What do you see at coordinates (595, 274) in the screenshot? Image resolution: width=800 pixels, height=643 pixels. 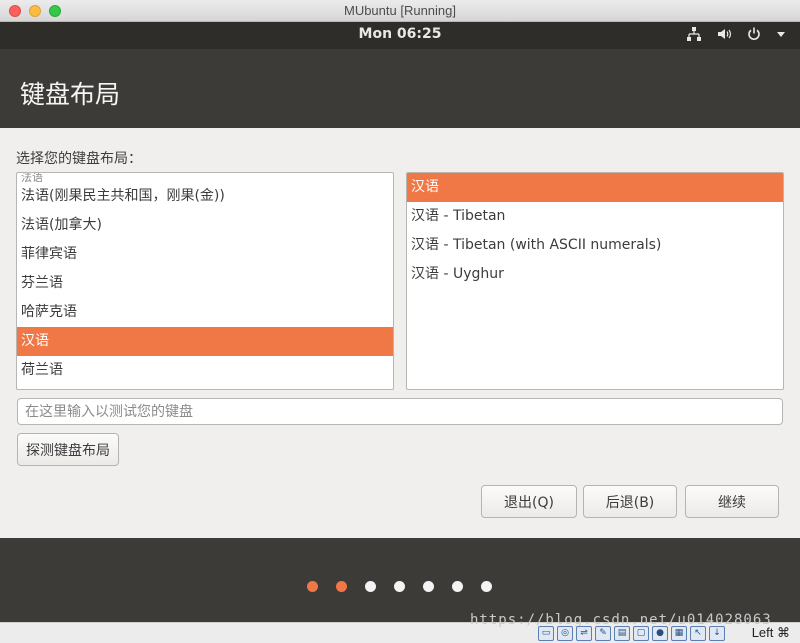 I see `list-item: 汉语 - Uyghur` at bounding box center [595, 274].